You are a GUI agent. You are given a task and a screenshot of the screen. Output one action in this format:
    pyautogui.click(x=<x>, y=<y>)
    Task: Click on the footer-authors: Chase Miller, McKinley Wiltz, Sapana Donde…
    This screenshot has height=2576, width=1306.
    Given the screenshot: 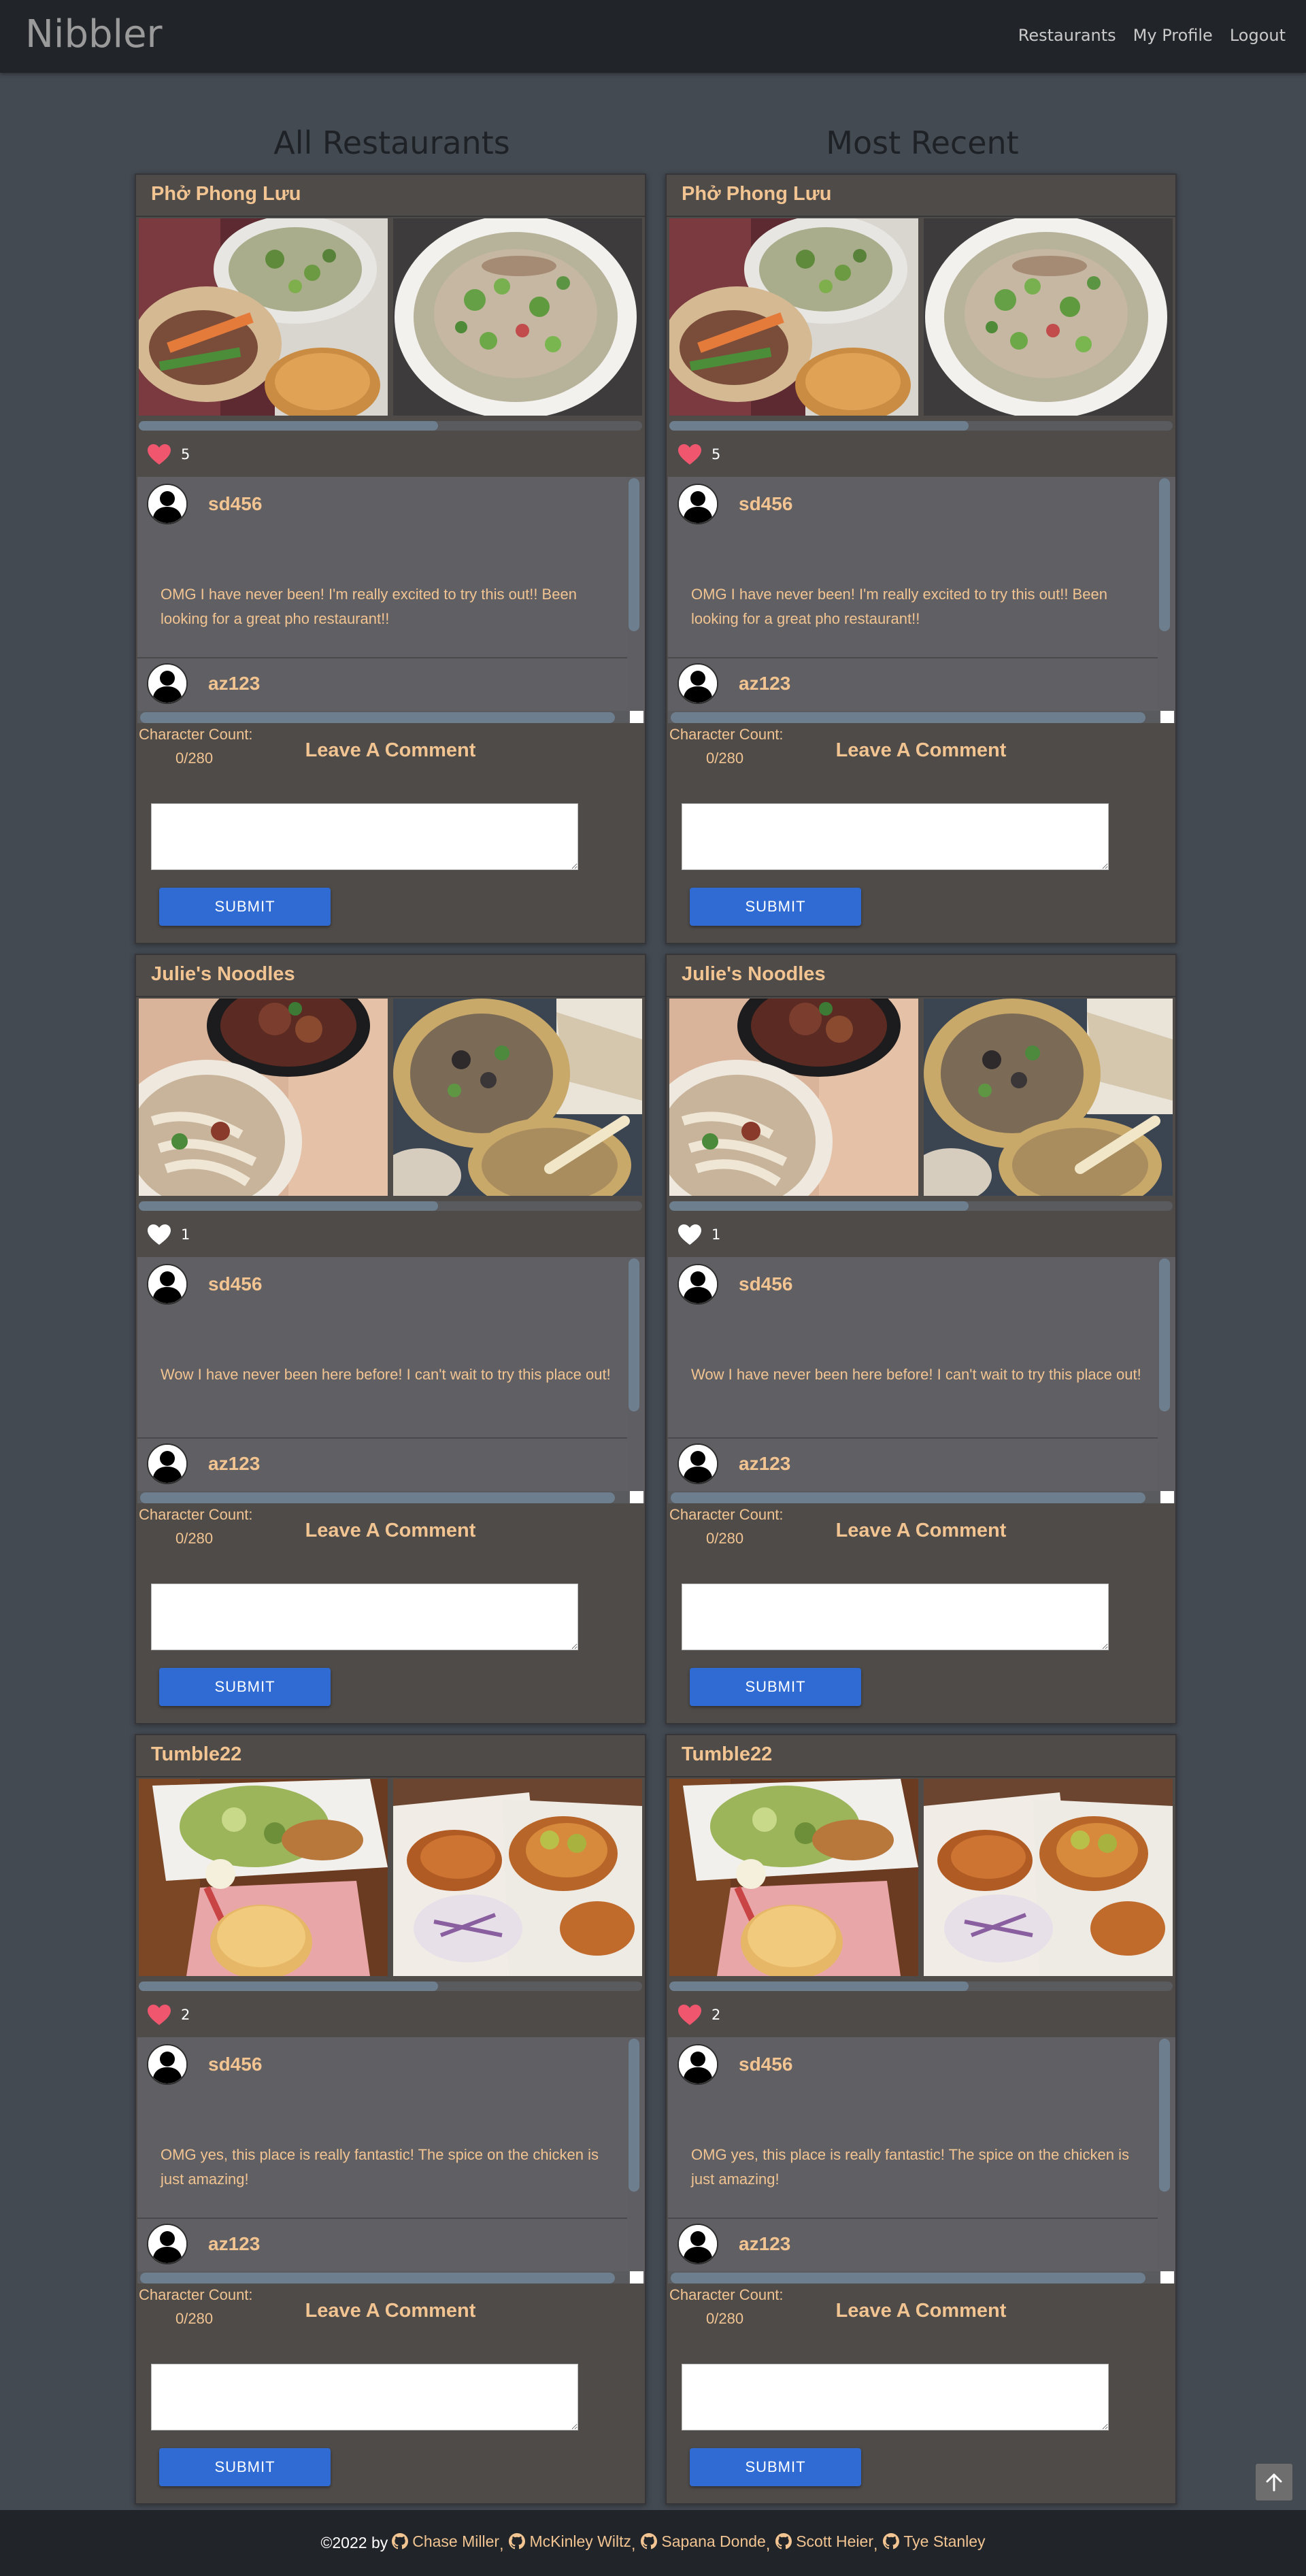 What is the action you would take?
    pyautogui.click(x=689, y=2543)
    